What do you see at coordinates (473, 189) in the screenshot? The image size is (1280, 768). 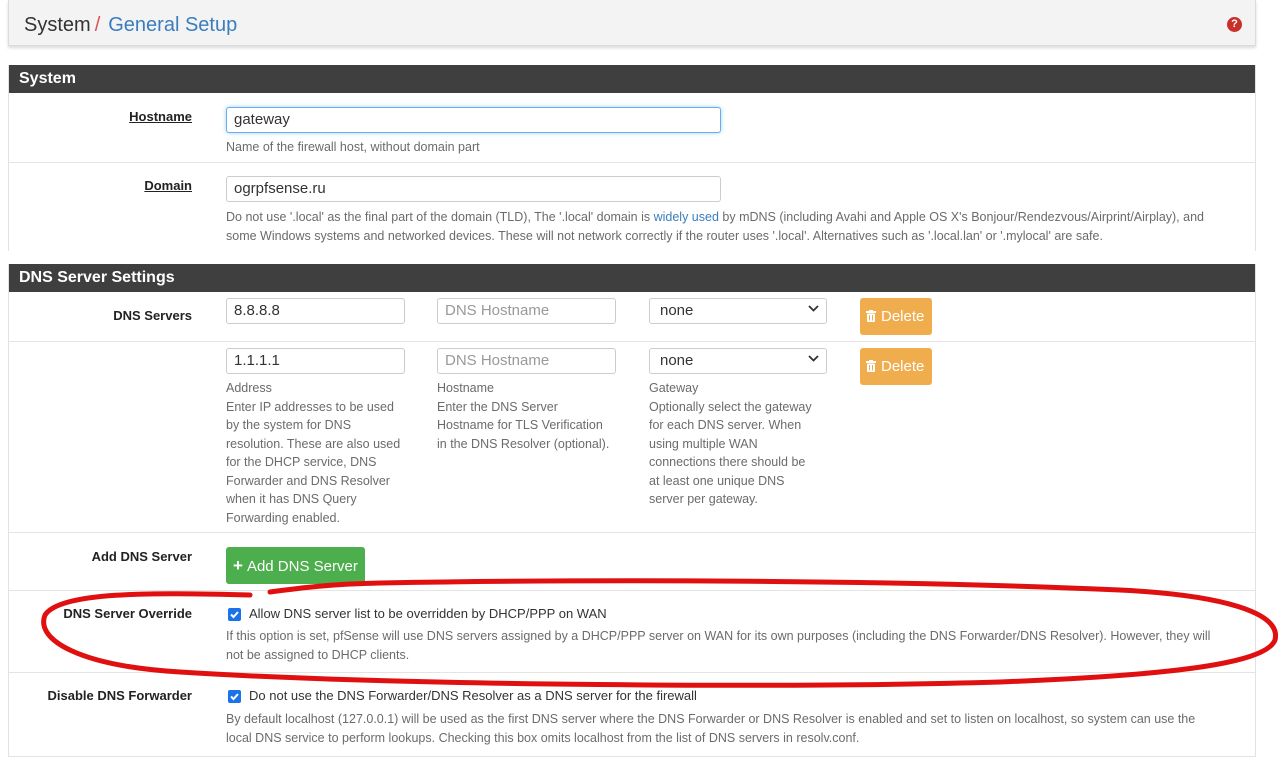 I see `domain-input: ogrpfsense.ru` at bounding box center [473, 189].